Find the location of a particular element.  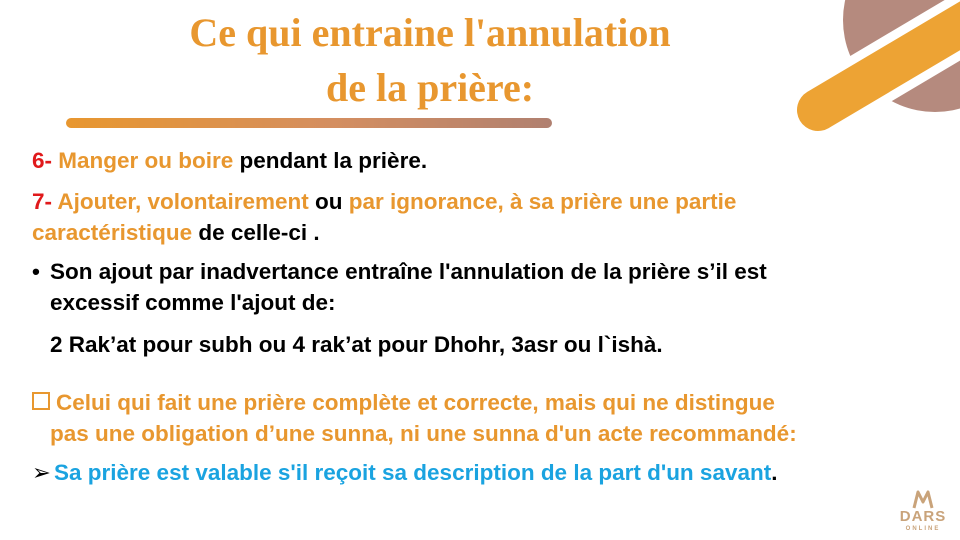

logo-text: DARS is located at coordinates (923, 516).